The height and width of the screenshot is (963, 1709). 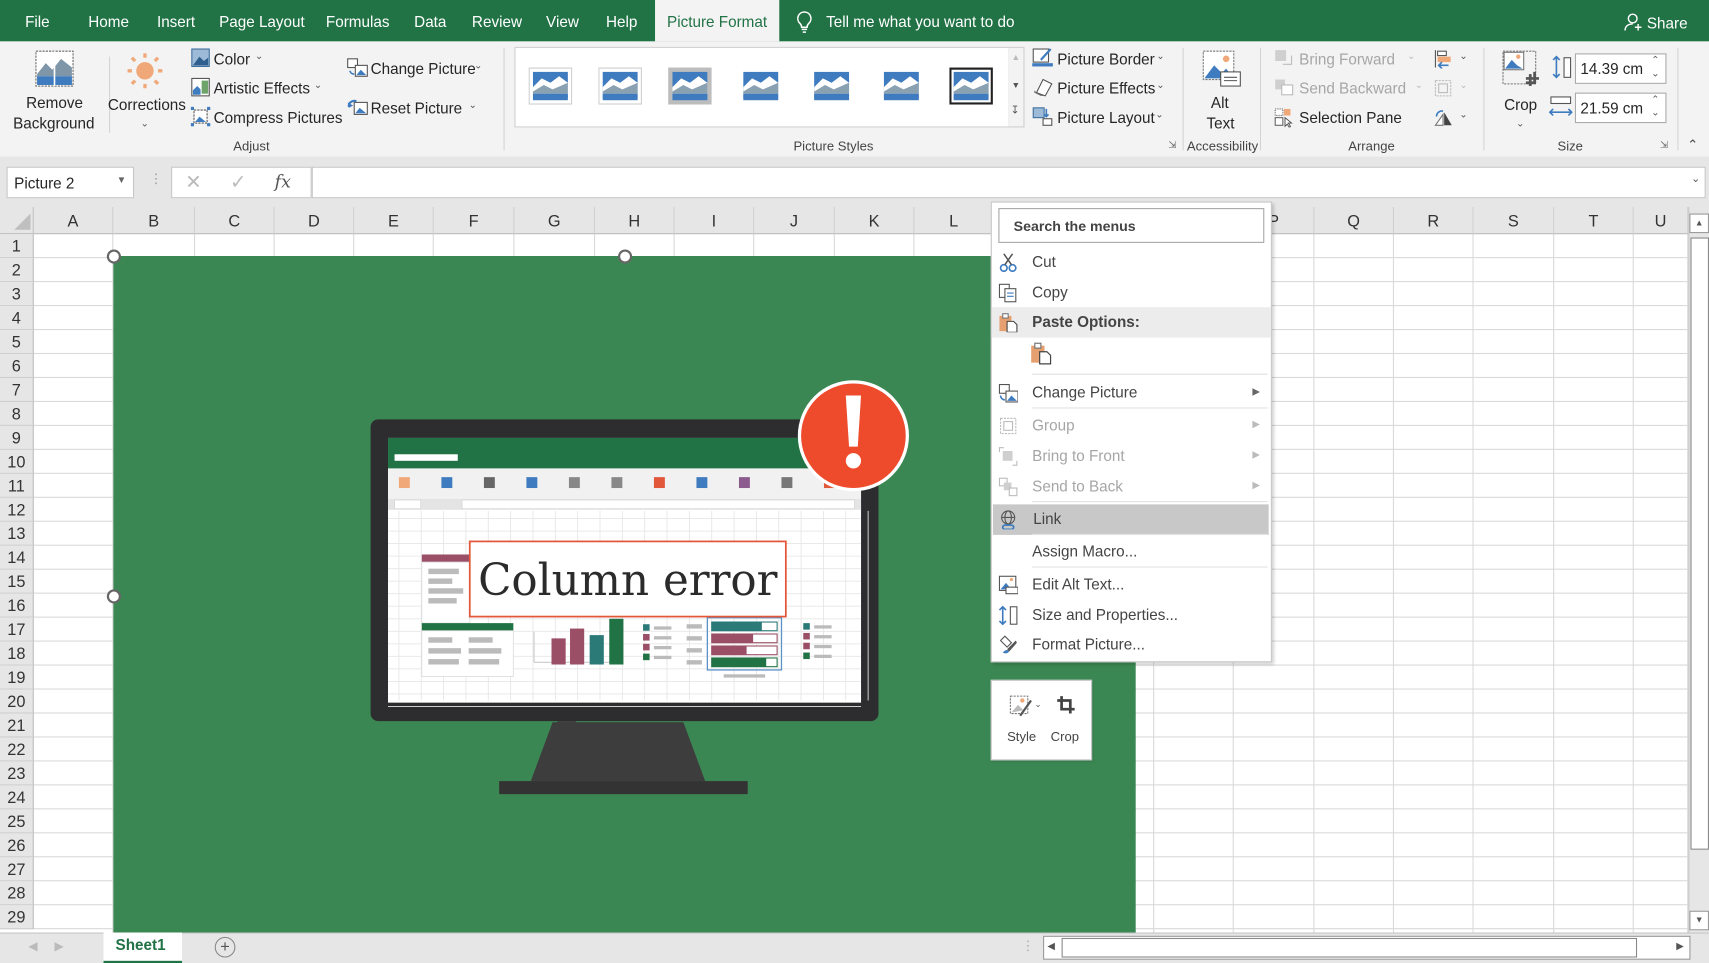 What do you see at coordinates (418, 108) in the screenshot?
I see `reset-picture-button: Reset Picture ⌄` at bounding box center [418, 108].